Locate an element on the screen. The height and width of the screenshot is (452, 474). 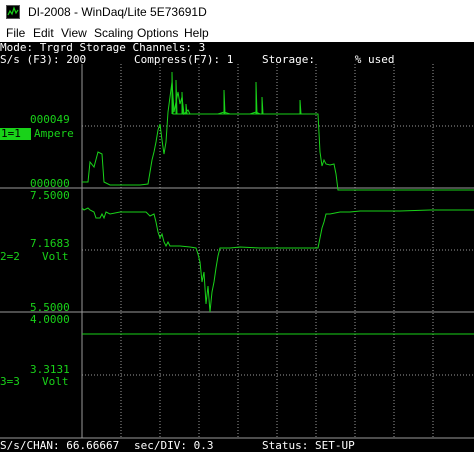
title-bar: DI-2008 - WinDaq/Lite 5E73691D is located at coordinates (237, 12).